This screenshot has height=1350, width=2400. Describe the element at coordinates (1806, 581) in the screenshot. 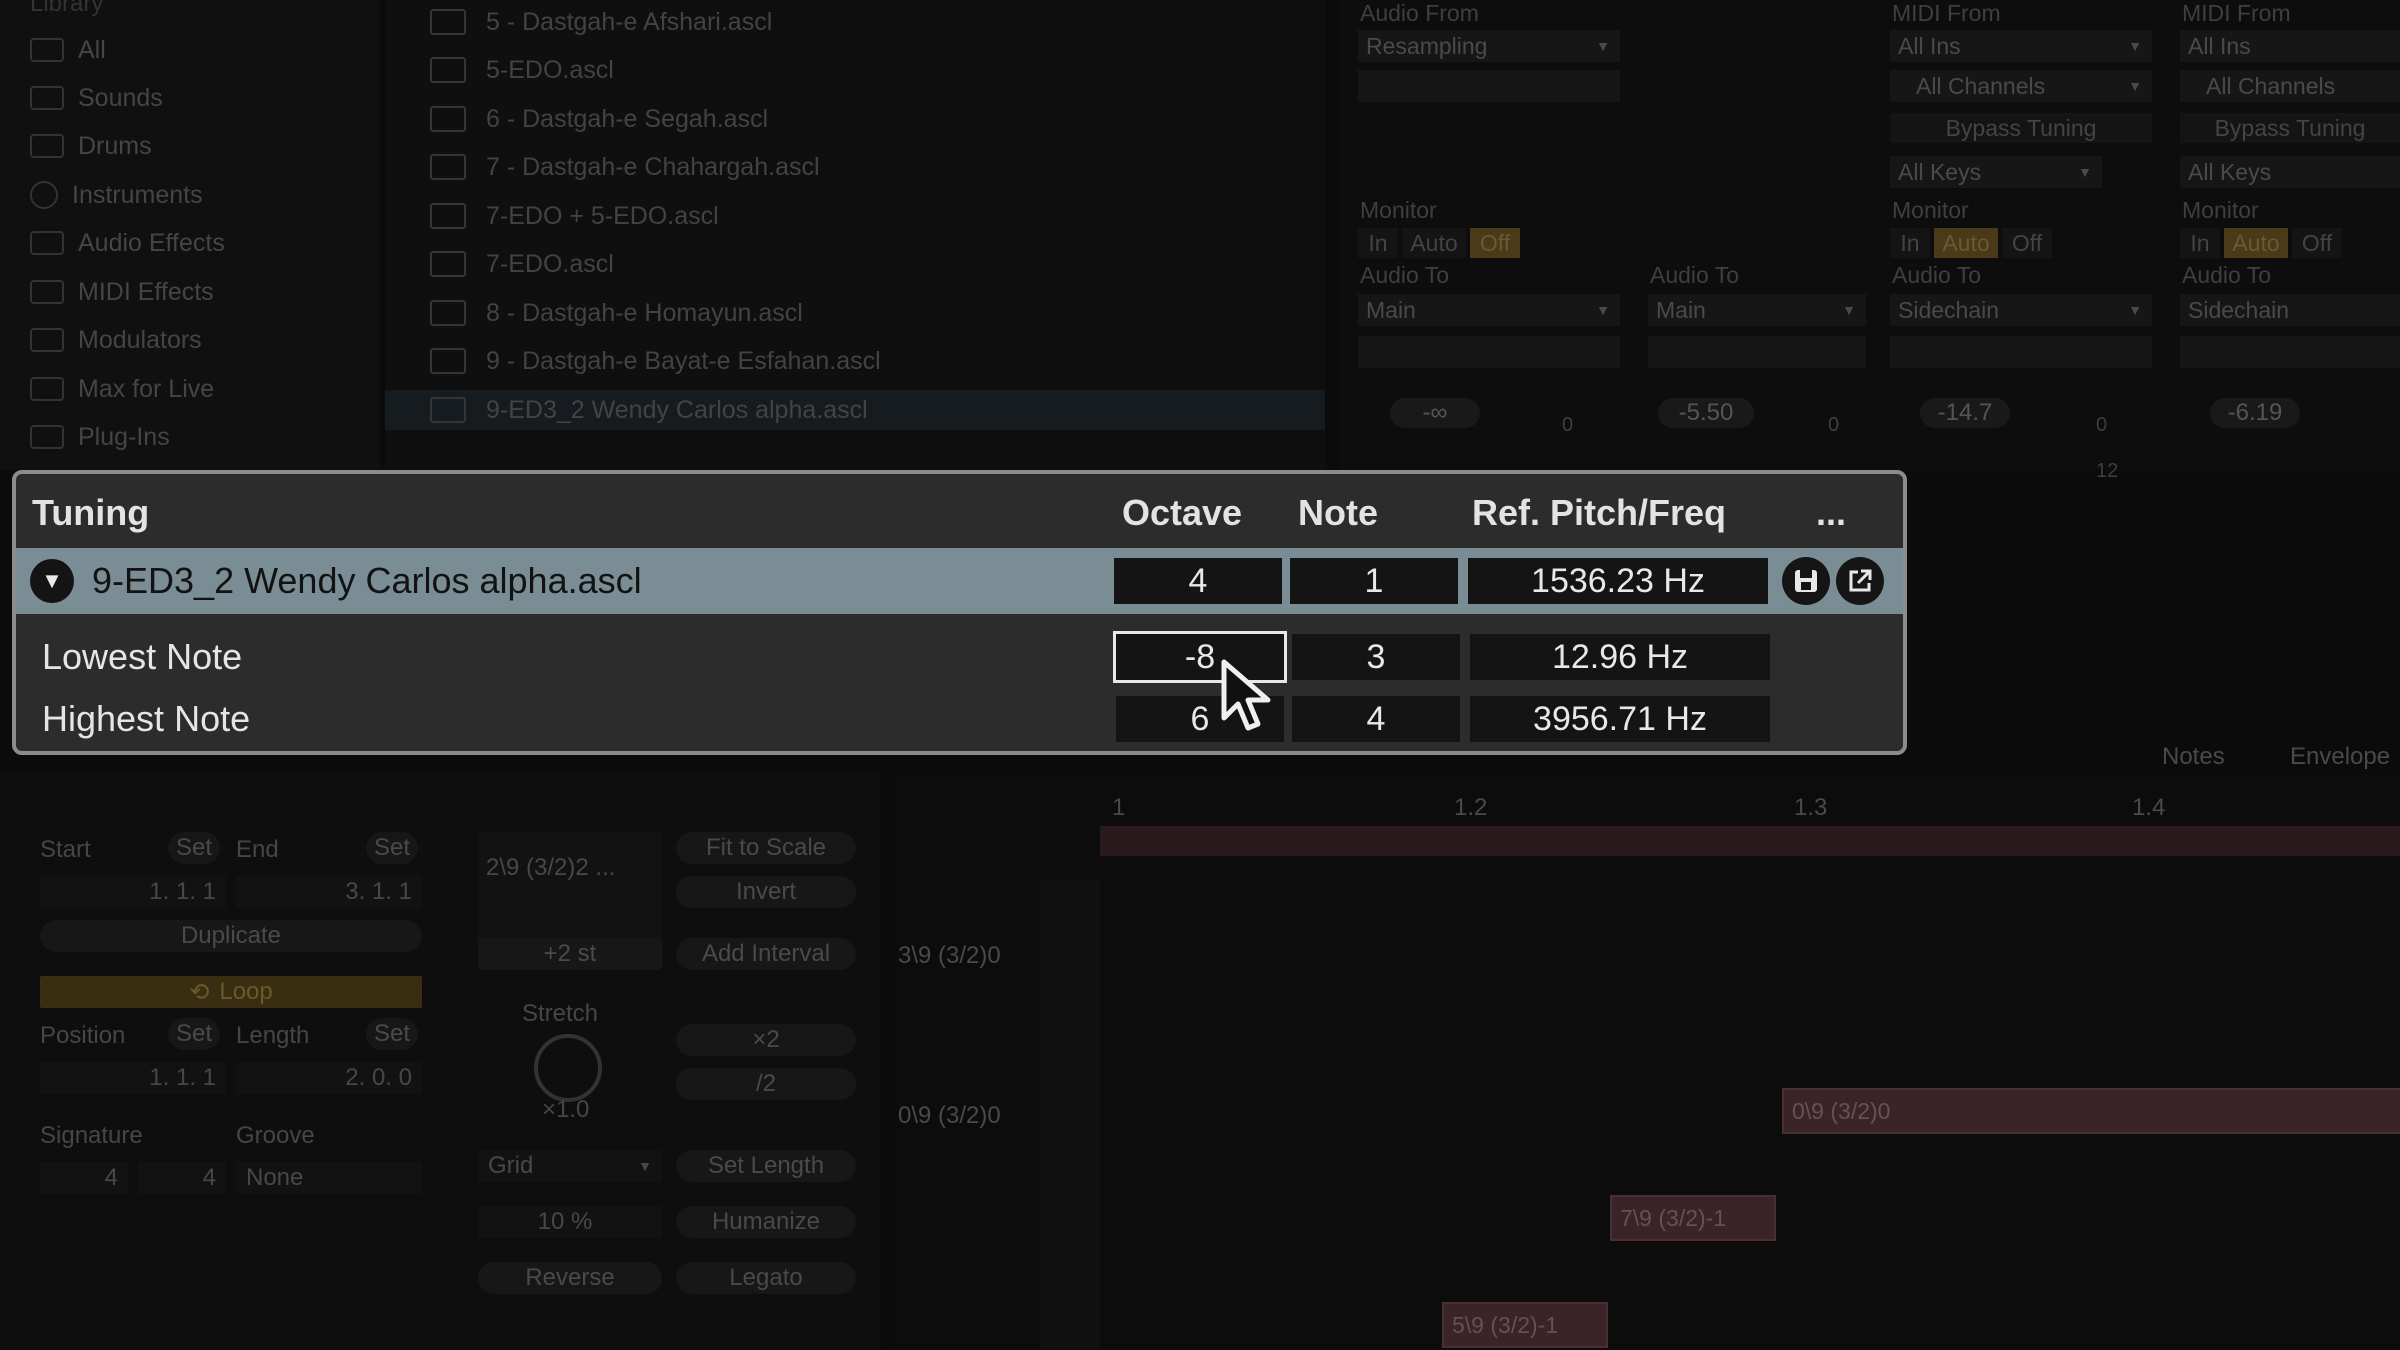

I see `save-icon` at that location.